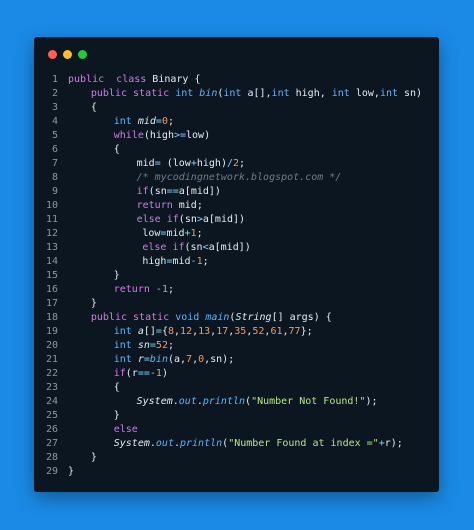 The height and width of the screenshot is (530, 474). What do you see at coordinates (51, 345) in the screenshot?
I see `line-number: 20` at bounding box center [51, 345].